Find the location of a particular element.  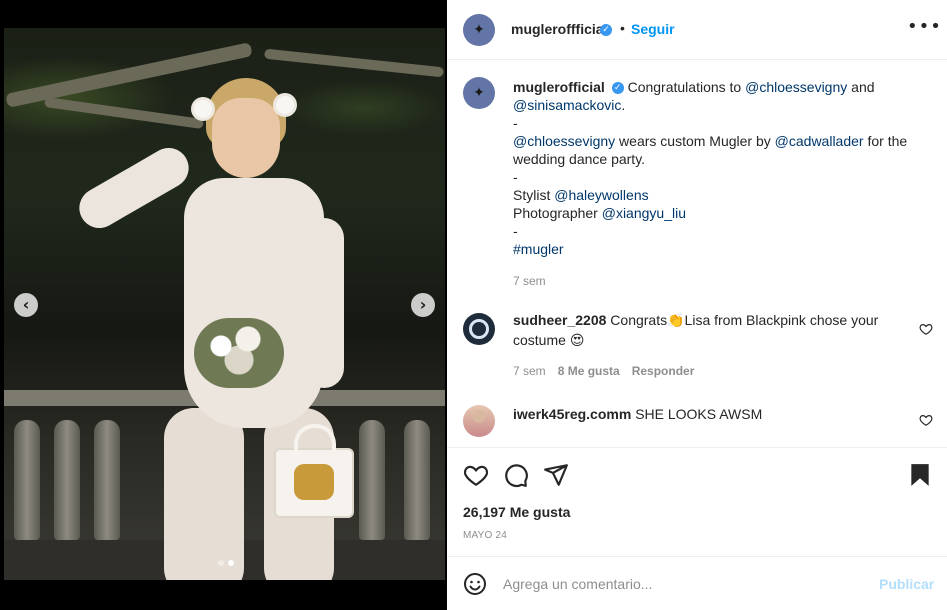

emoji-smiley-icon is located at coordinates (475, 584).